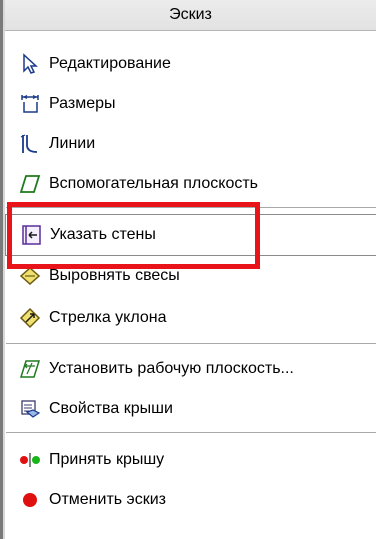  What do you see at coordinates (190, 318) in the screenshot?
I see `menu-item-slope-arrow: Стрелка уклона` at bounding box center [190, 318].